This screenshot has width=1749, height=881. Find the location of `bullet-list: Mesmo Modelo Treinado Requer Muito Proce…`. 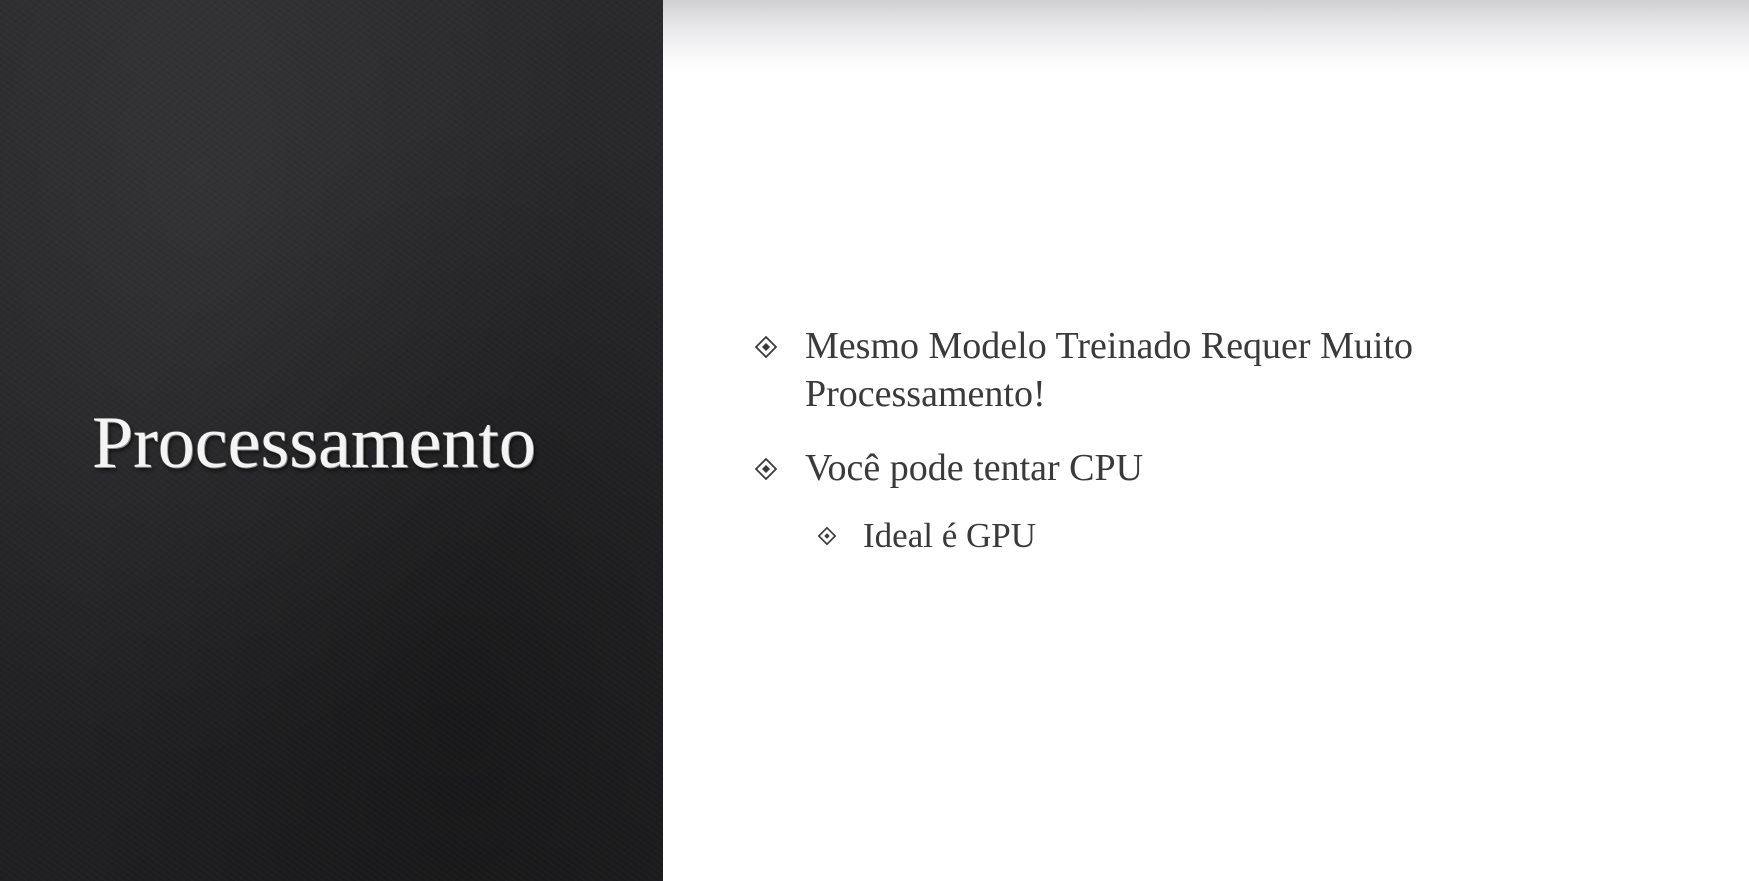

bullet-list: Mesmo Modelo Treinado Requer Muito Proce… is located at coordinates (1205, 440).